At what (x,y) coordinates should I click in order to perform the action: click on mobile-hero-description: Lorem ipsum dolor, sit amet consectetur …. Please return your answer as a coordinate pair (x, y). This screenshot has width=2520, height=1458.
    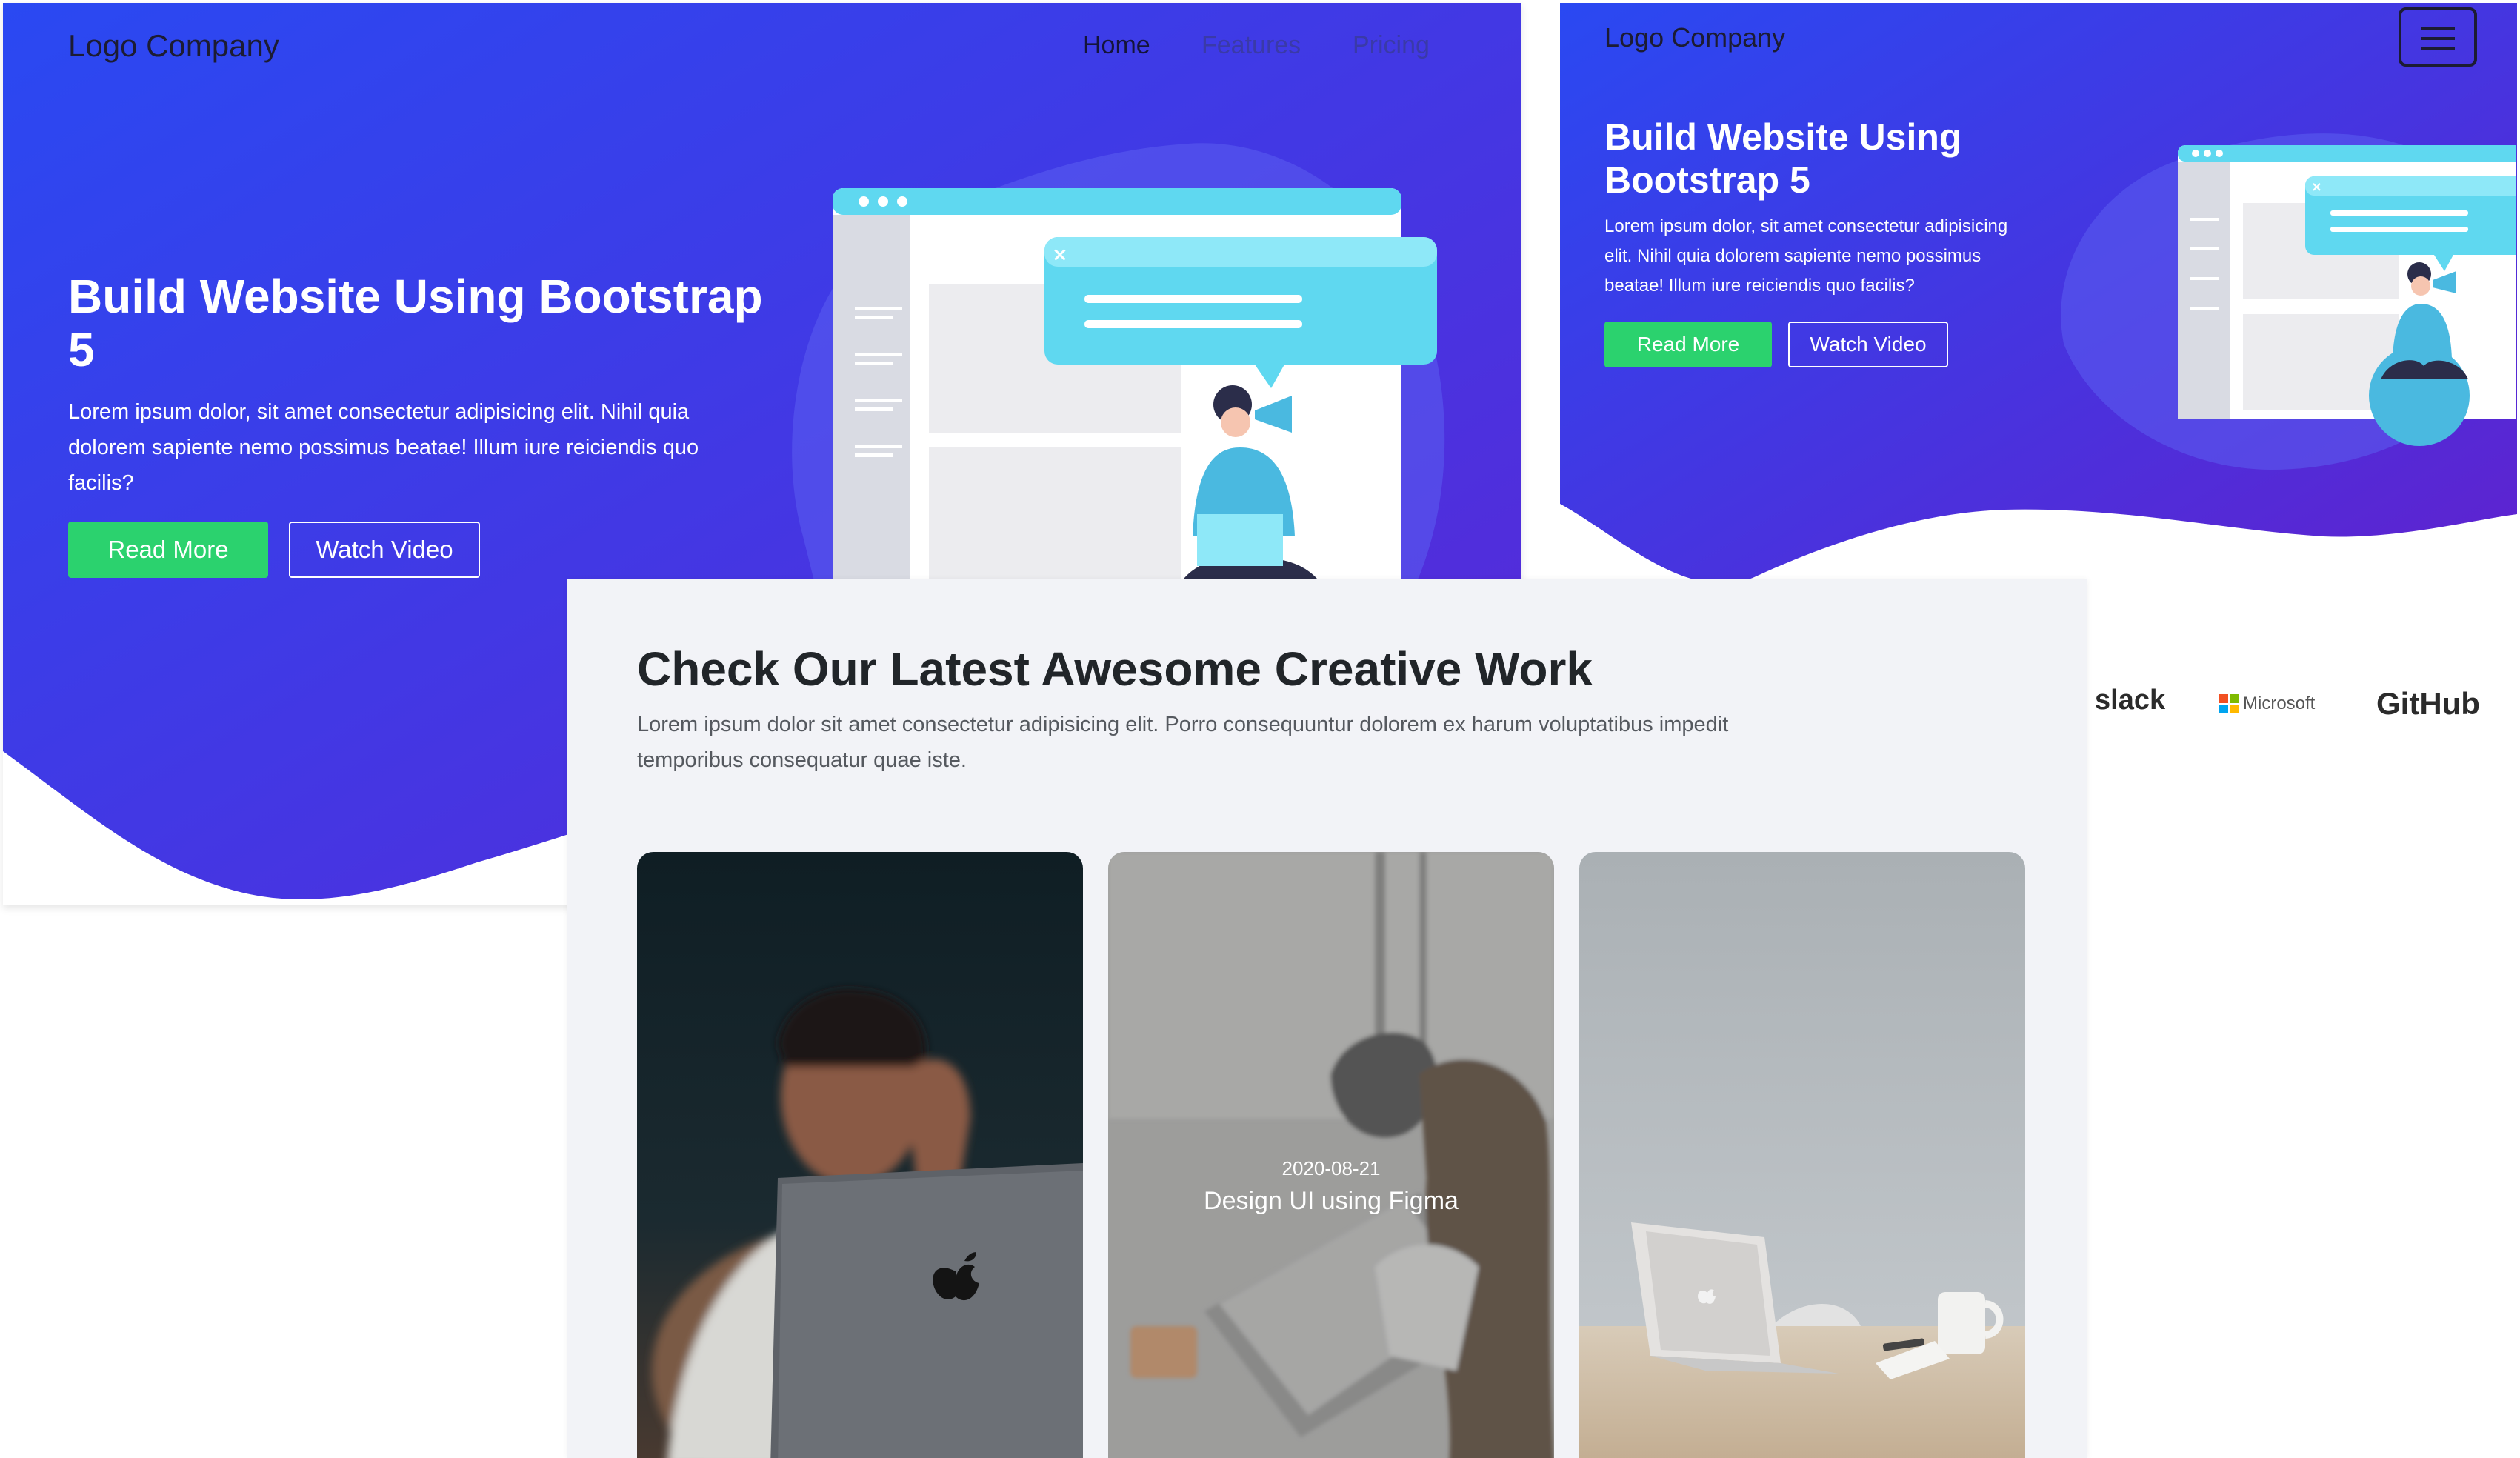
    Looking at the image, I should click on (1806, 256).